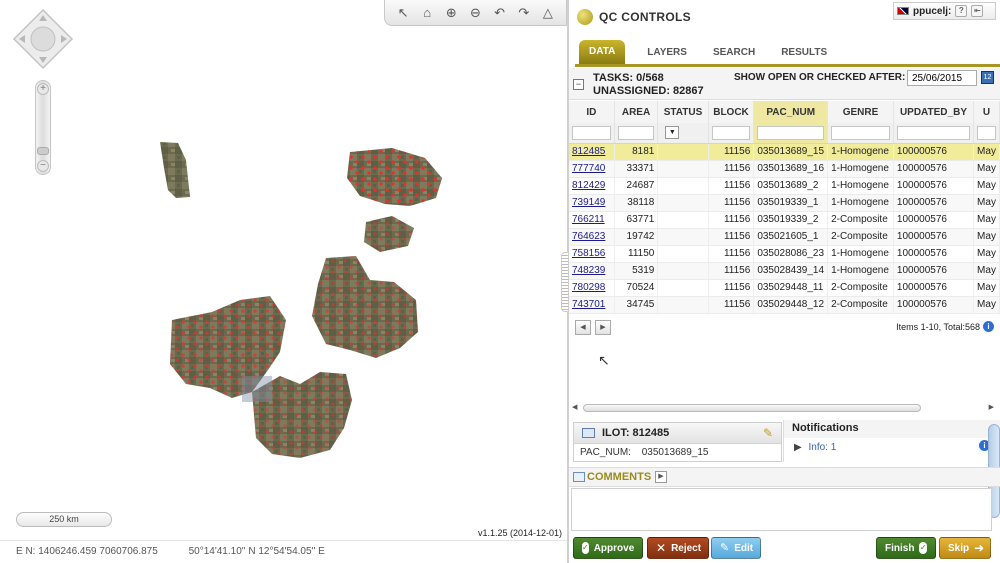  Describe the element at coordinates (636, 433) in the screenshot. I see `ilot-title: ILOT: 812485` at that location.